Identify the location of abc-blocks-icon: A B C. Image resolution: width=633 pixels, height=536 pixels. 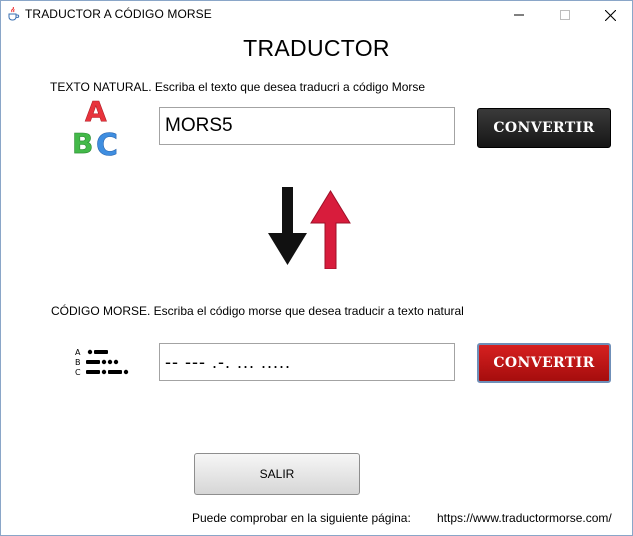
(95, 128).